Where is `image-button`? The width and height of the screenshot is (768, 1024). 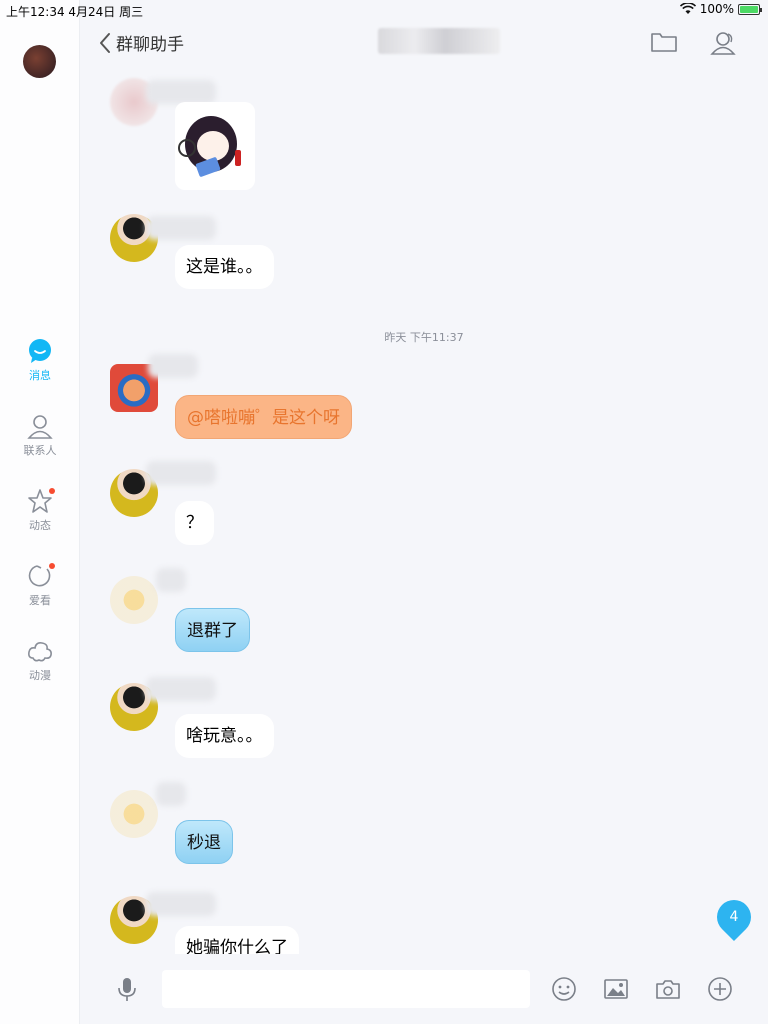 image-button is located at coordinates (616, 989).